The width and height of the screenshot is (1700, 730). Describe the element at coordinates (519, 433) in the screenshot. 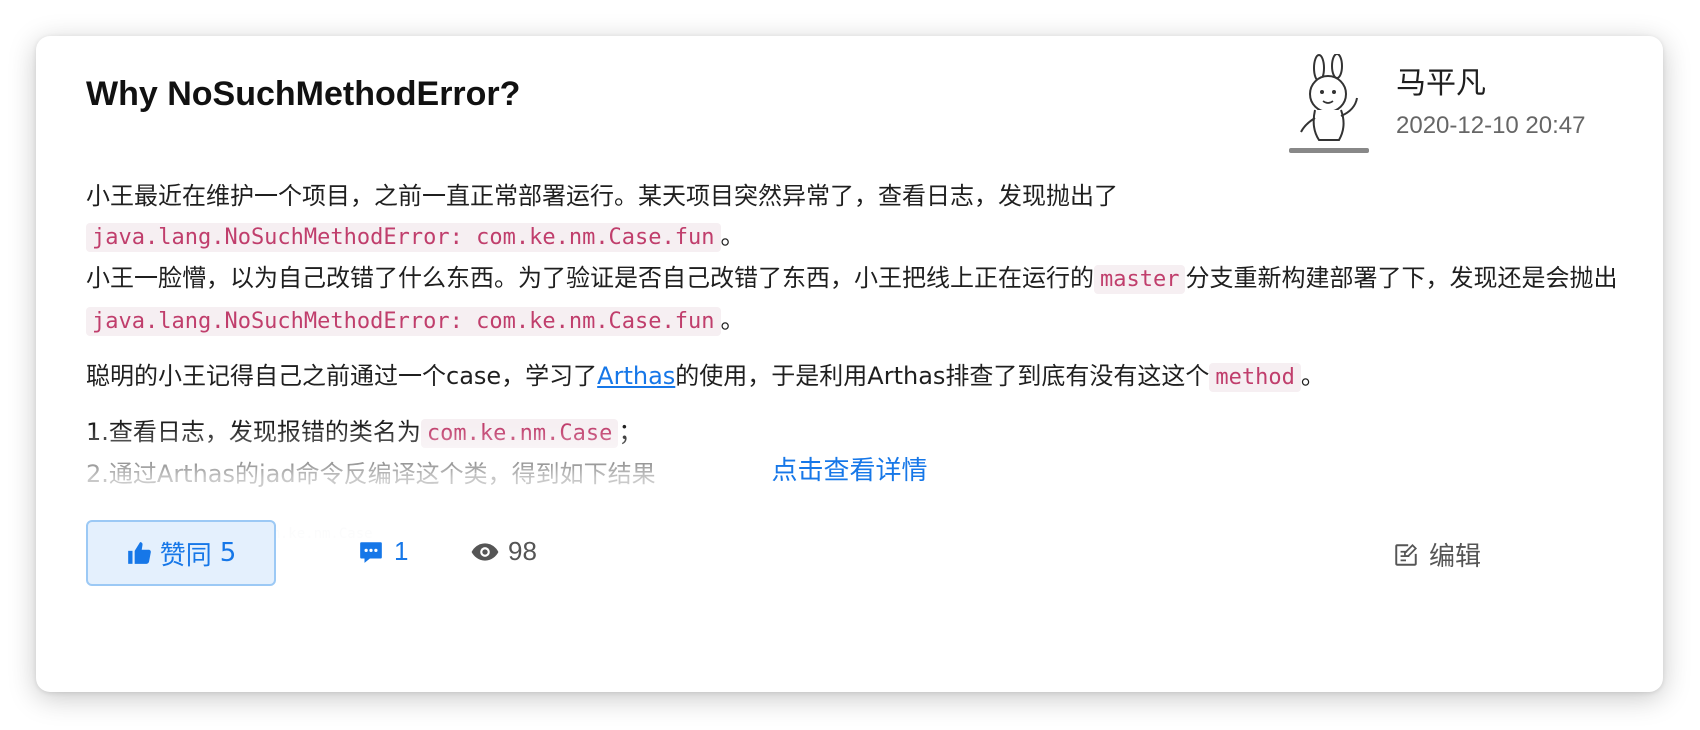

I see `inline-code: com.ke.nm.Case` at that location.